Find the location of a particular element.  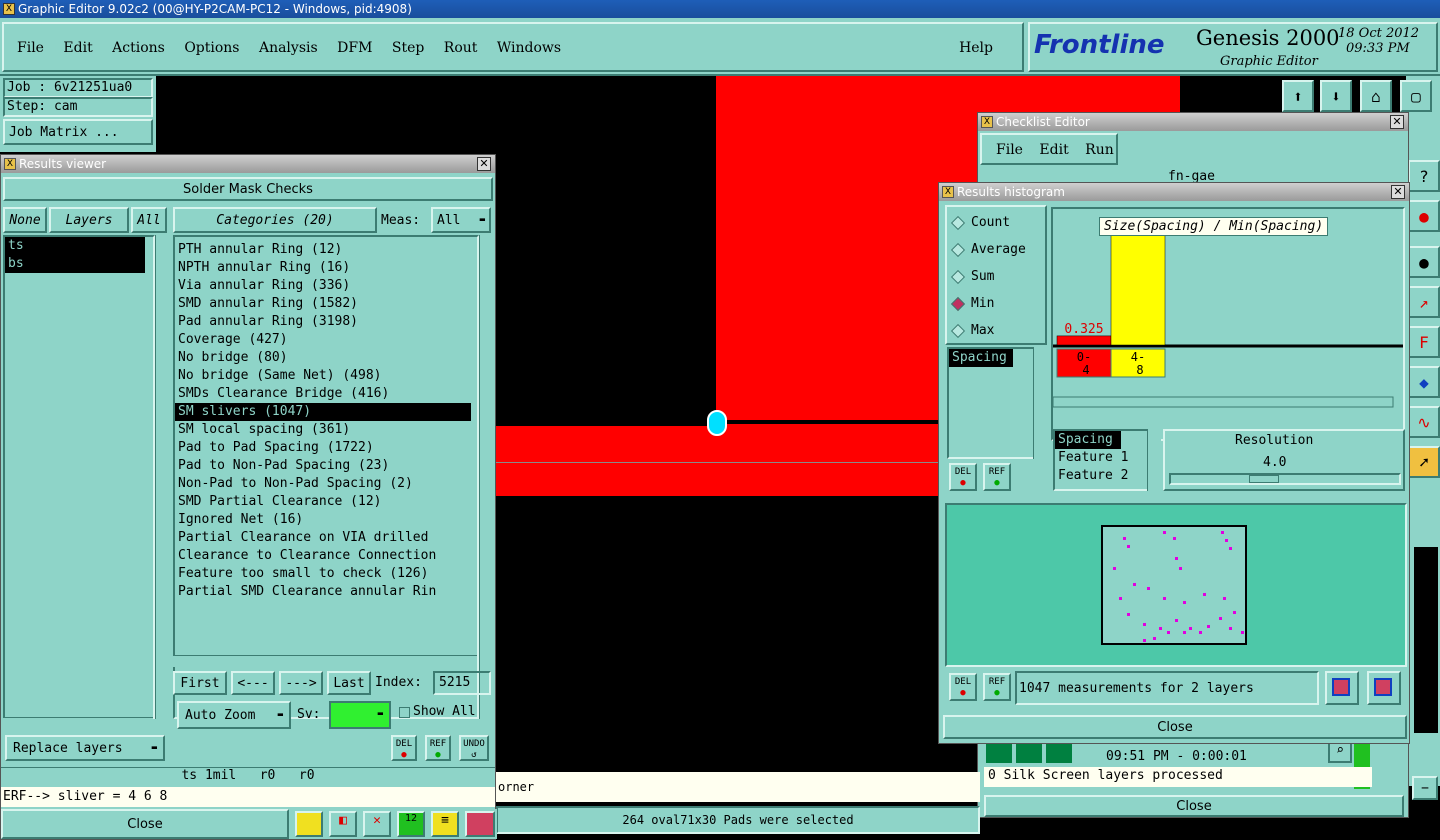

categories-button: Categories (20) is located at coordinates (275, 220).